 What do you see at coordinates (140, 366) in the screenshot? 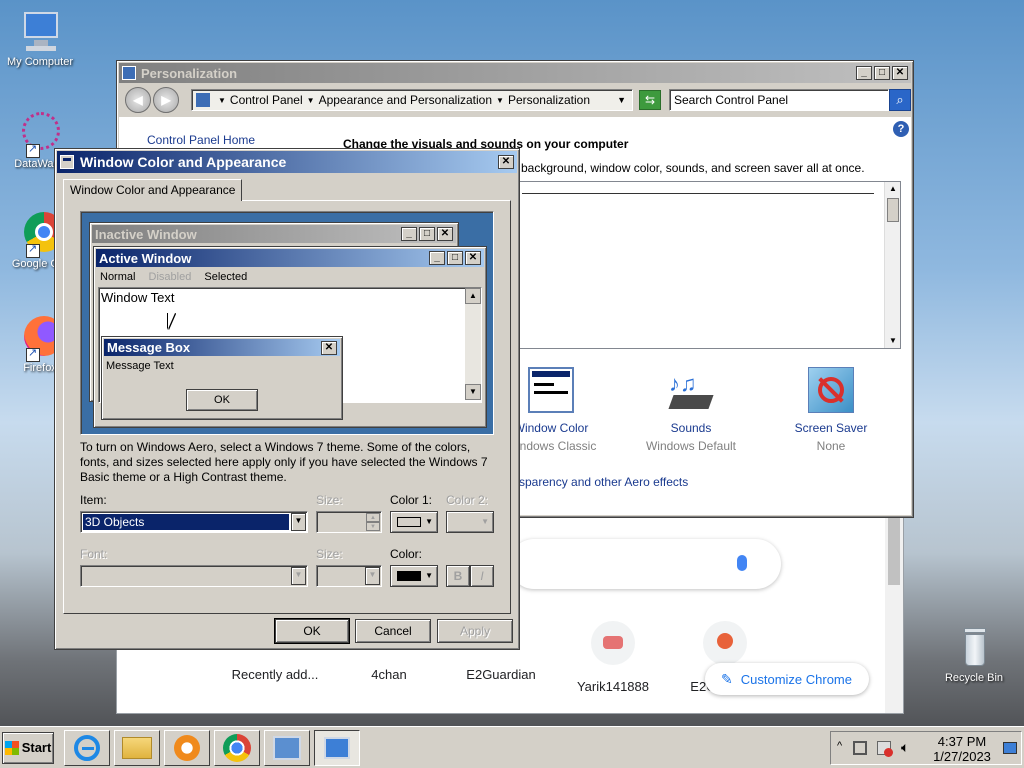
I see `preview-msgbox-text: Message Text` at bounding box center [140, 366].